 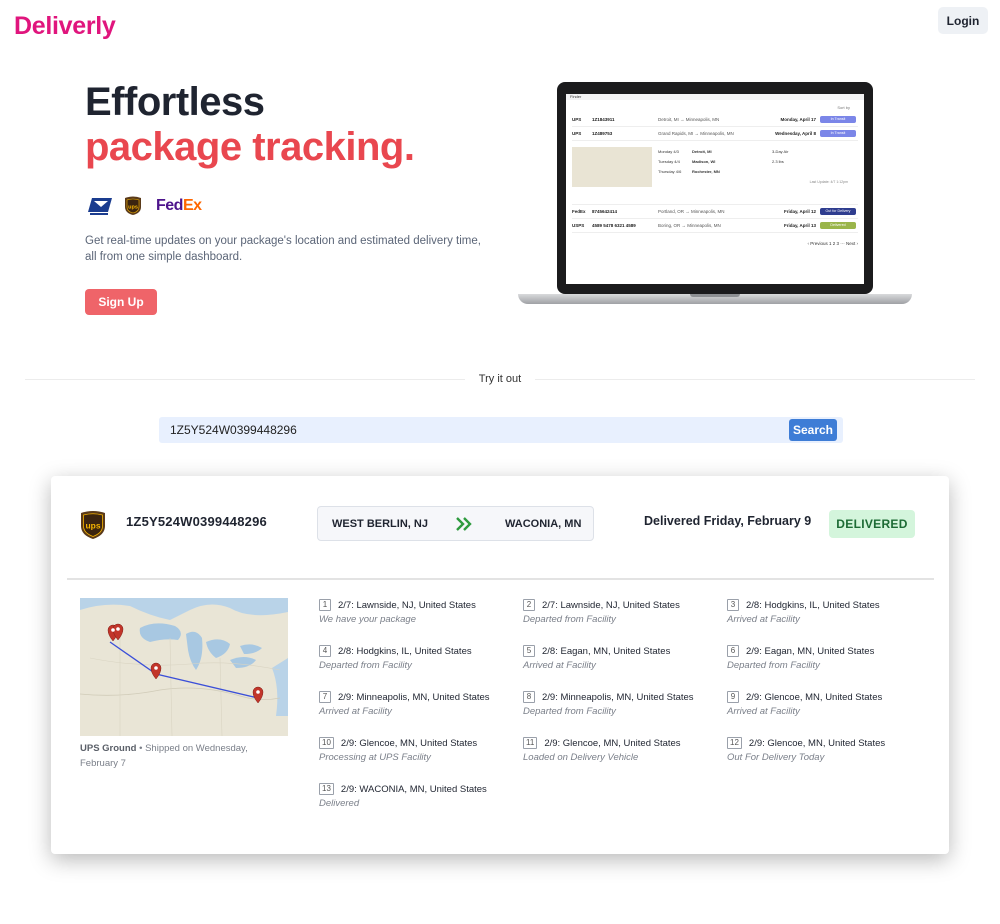 I want to click on hero-title: Effortless package tracking., so click(x=250, y=125).